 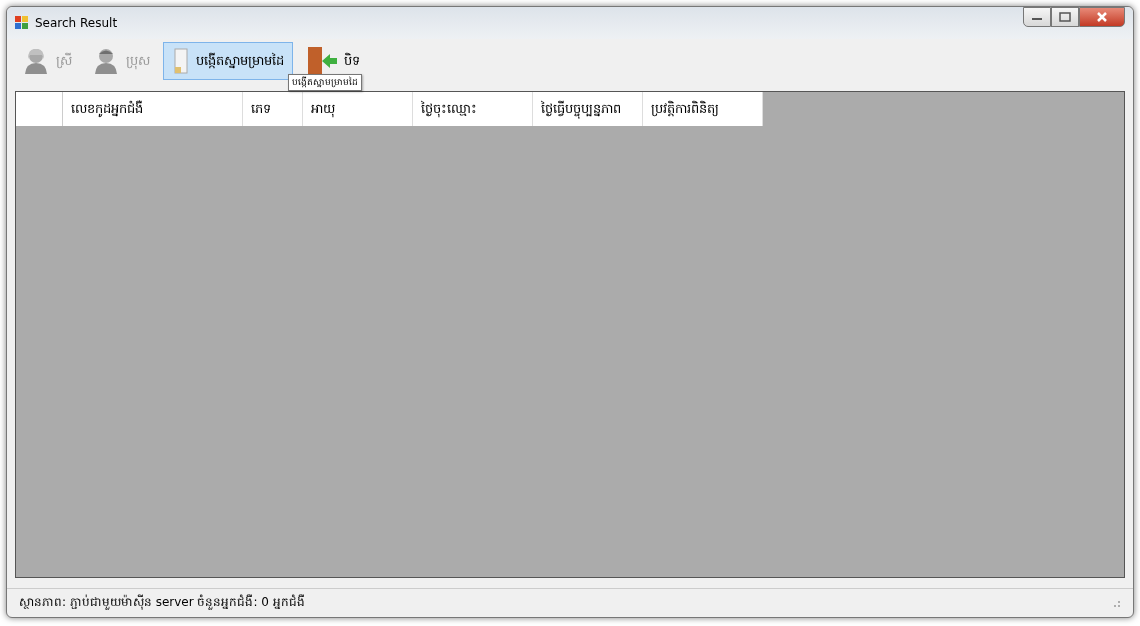 What do you see at coordinates (1037, 17) in the screenshot?
I see `minimize-button` at bounding box center [1037, 17].